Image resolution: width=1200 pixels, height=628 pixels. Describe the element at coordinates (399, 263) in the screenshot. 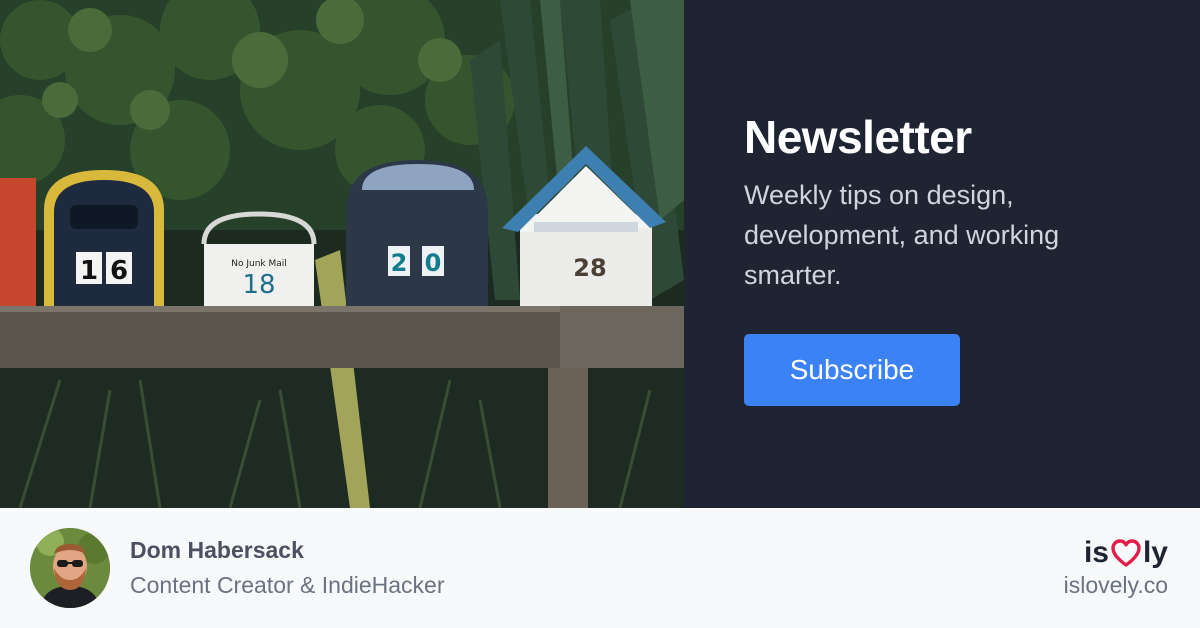

I see `svg-text: 2` at that location.